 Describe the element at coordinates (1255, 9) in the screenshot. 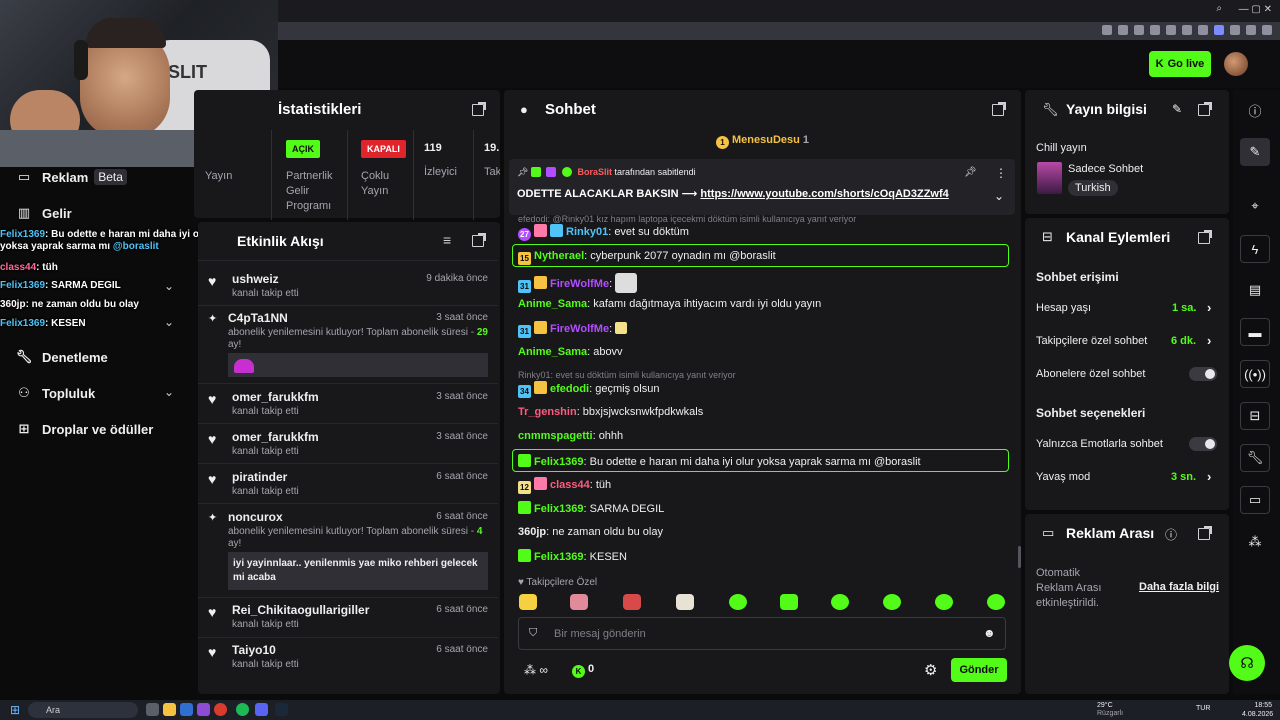

I see `window-controls: — ▢ ✕` at that location.